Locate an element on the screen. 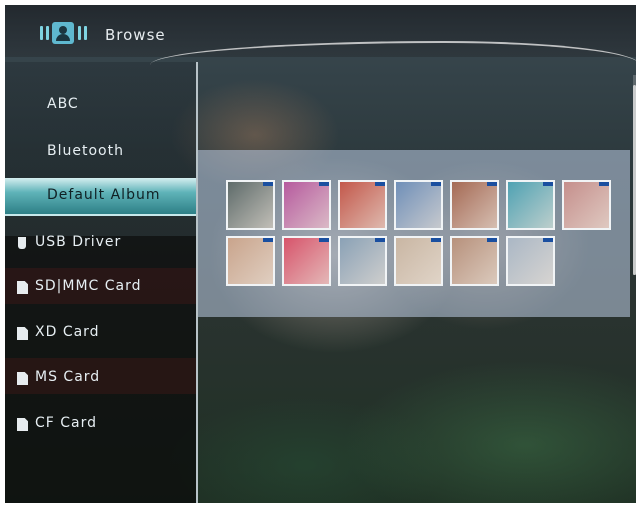 The width and height of the screenshot is (641, 508). sidebar-item-ms-card: MS Card is located at coordinates (100, 378).